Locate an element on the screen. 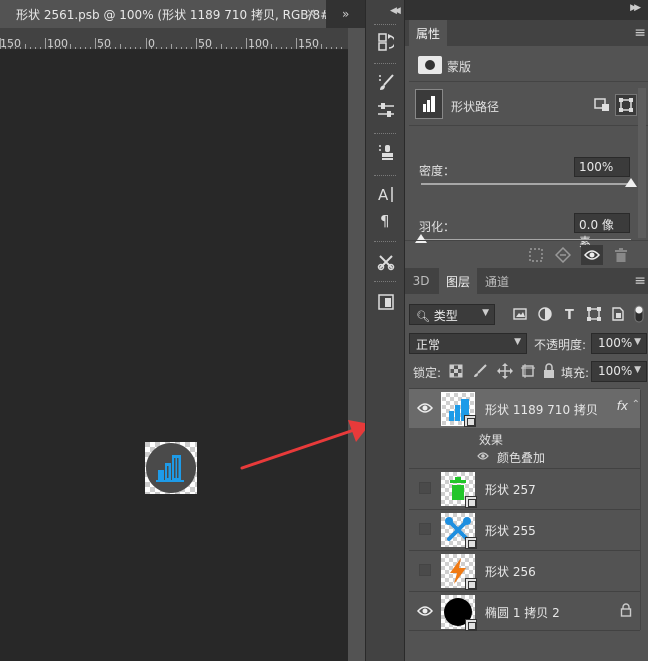  history-icon is located at coordinates (386, 42).